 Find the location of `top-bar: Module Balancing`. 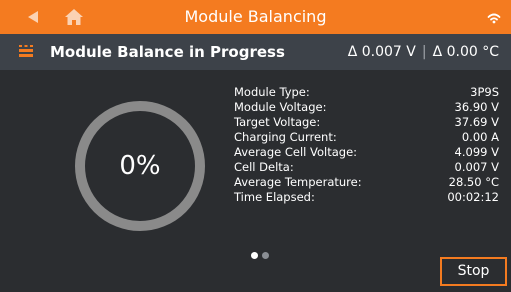

top-bar: Module Balancing is located at coordinates (255, 17).